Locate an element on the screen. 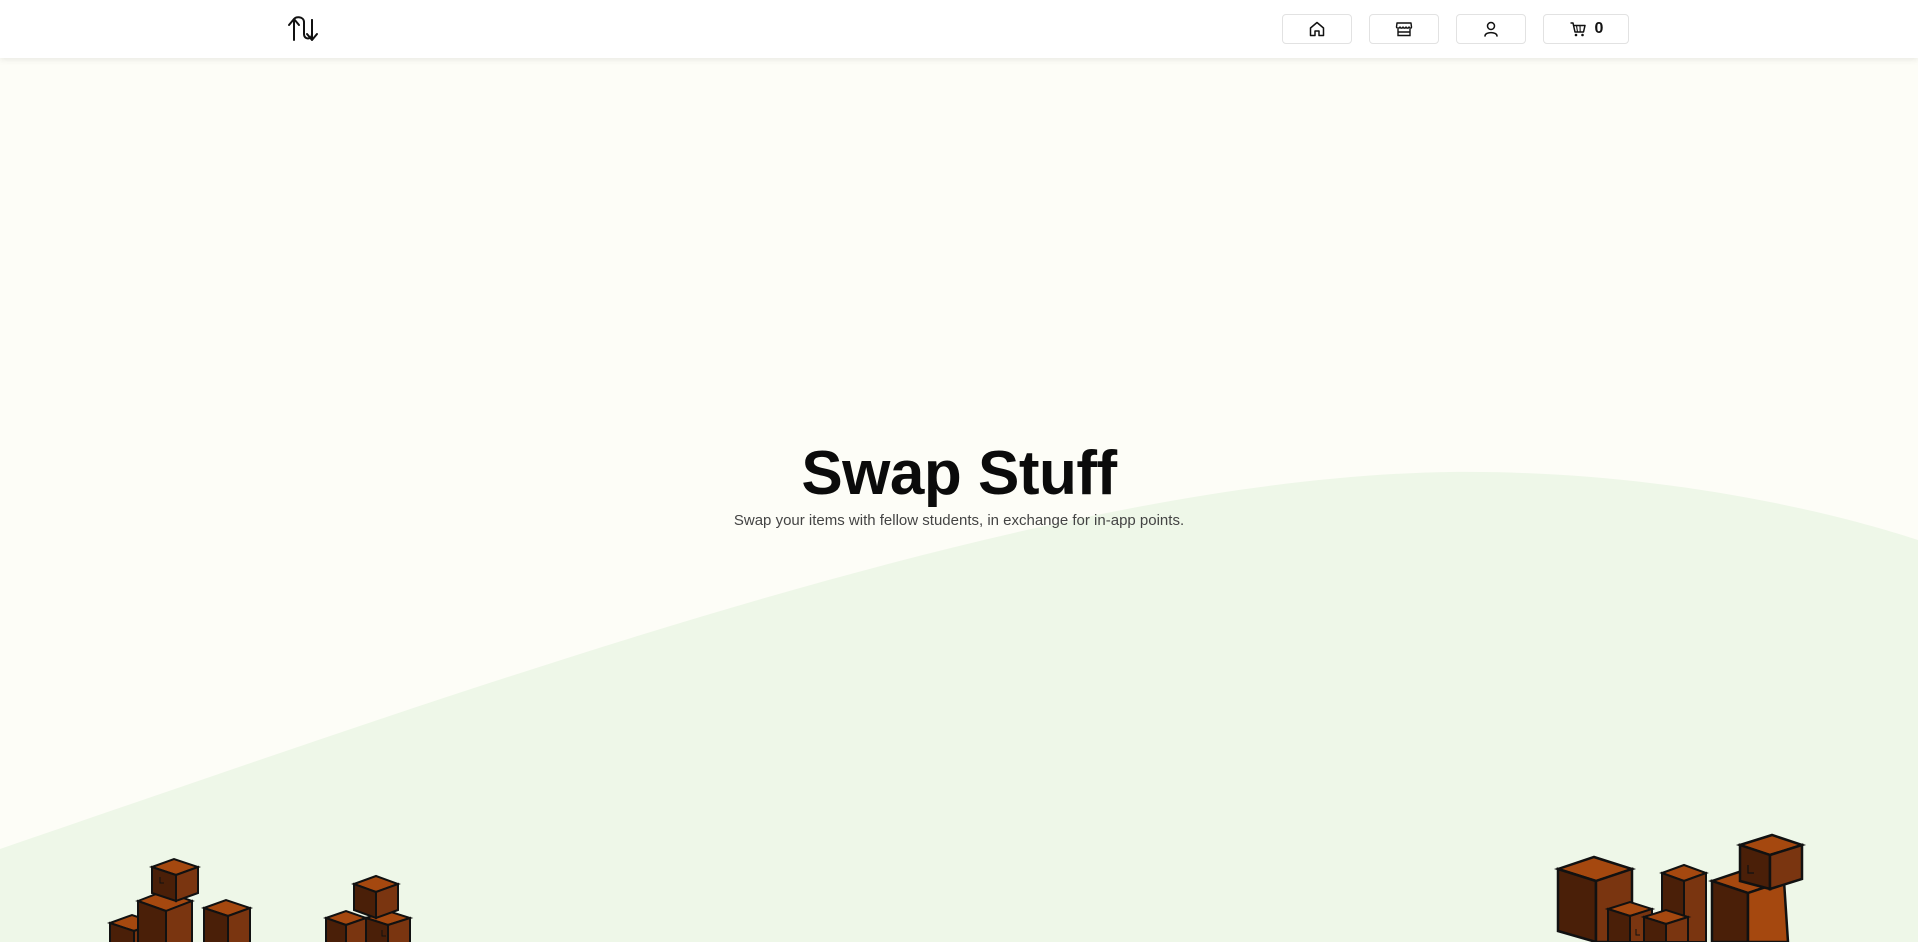  home-icon is located at coordinates (1317, 29).